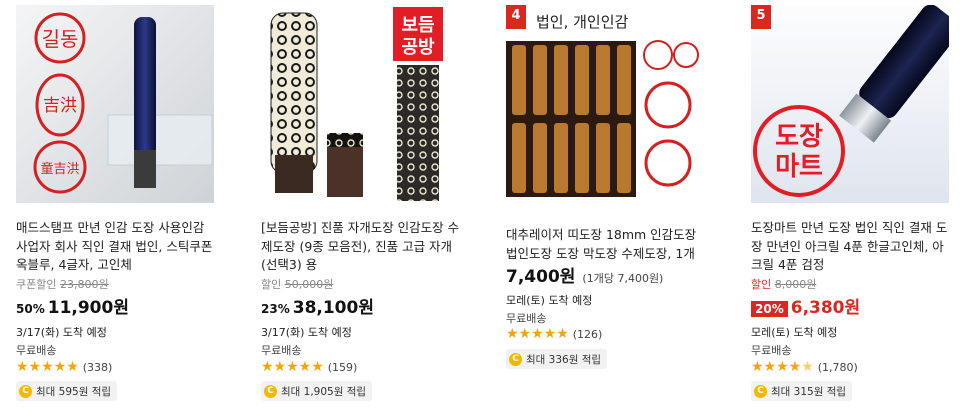 This screenshot has width=966, height=408. Describe the element at coordinates (60, 39) in the screenshot. I see `thumb-seal-text-1: 길동` at that location.